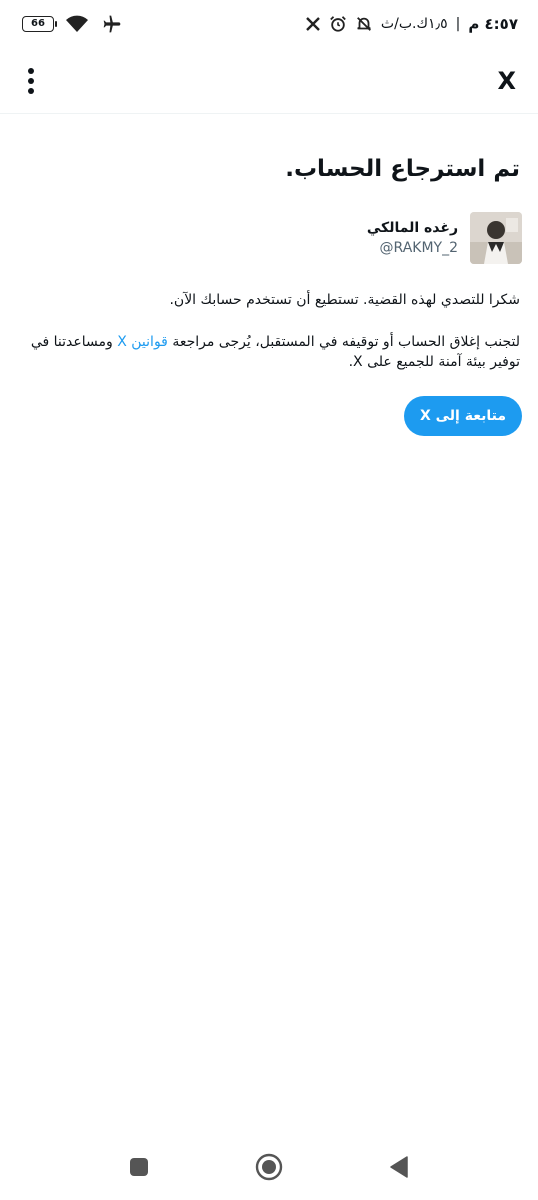 This screenshot has height=1200, width=538. I want to click on status-left: 66, so click(73, 24).